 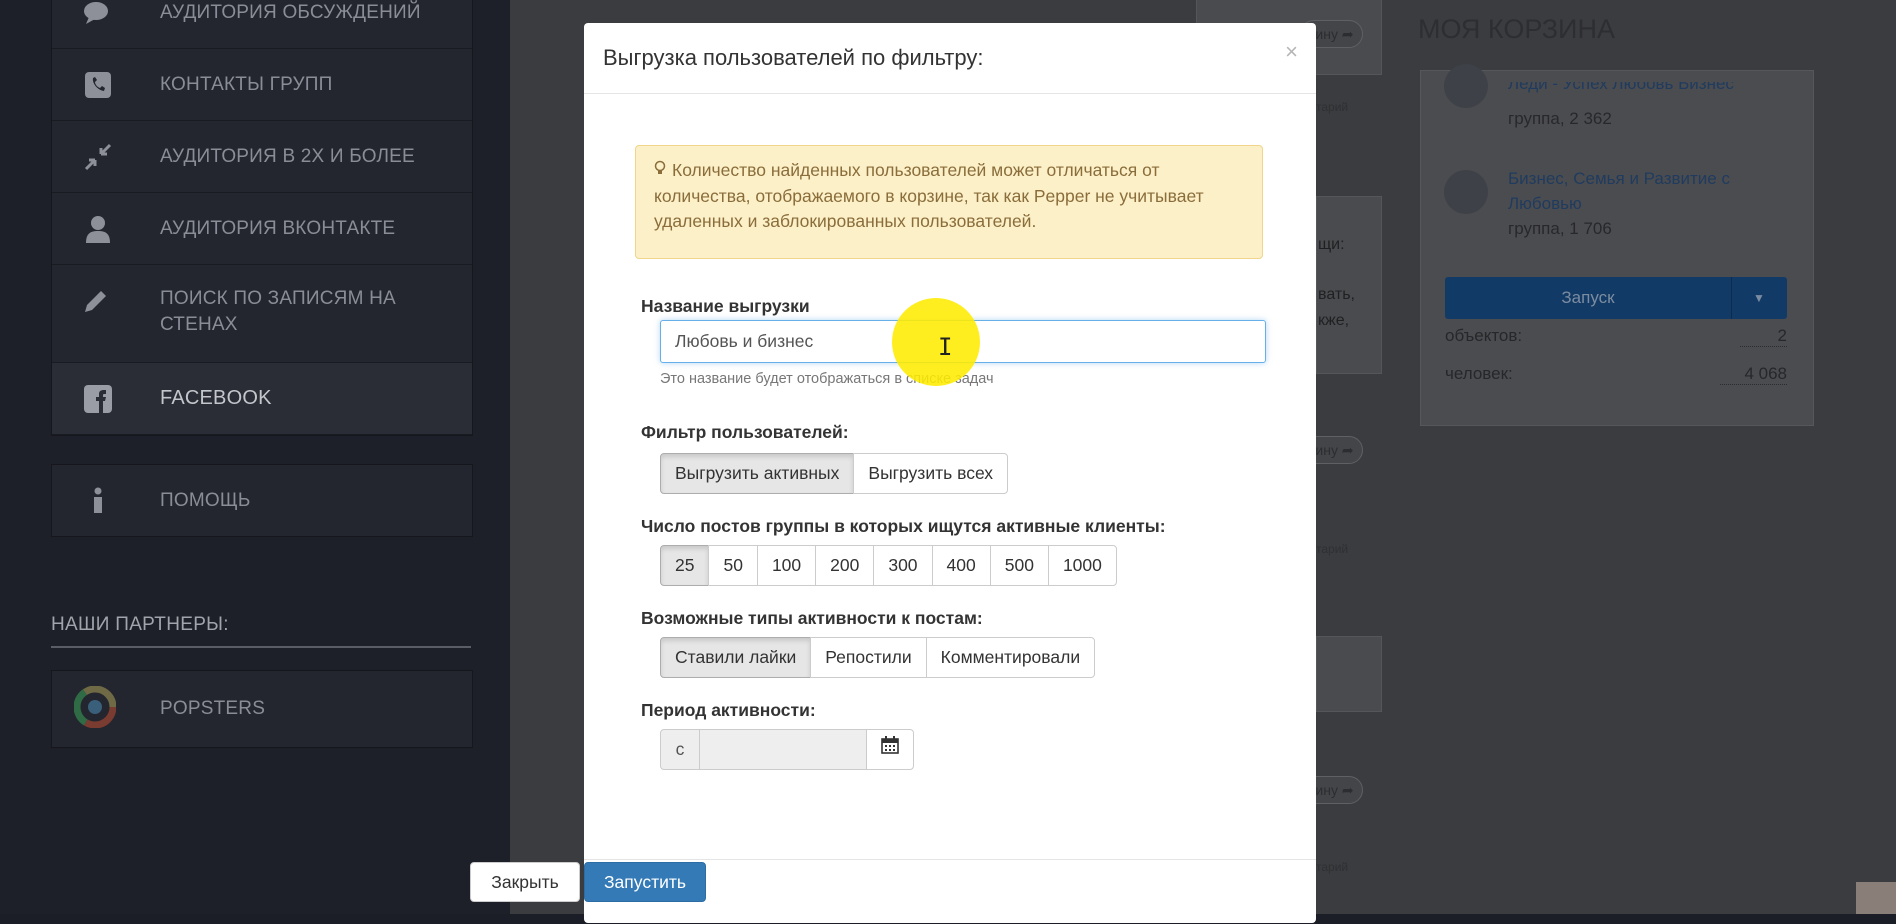 I want to click on sidebar-item-discussions: Аудитория обсуждений, so click(x=262, y=24).